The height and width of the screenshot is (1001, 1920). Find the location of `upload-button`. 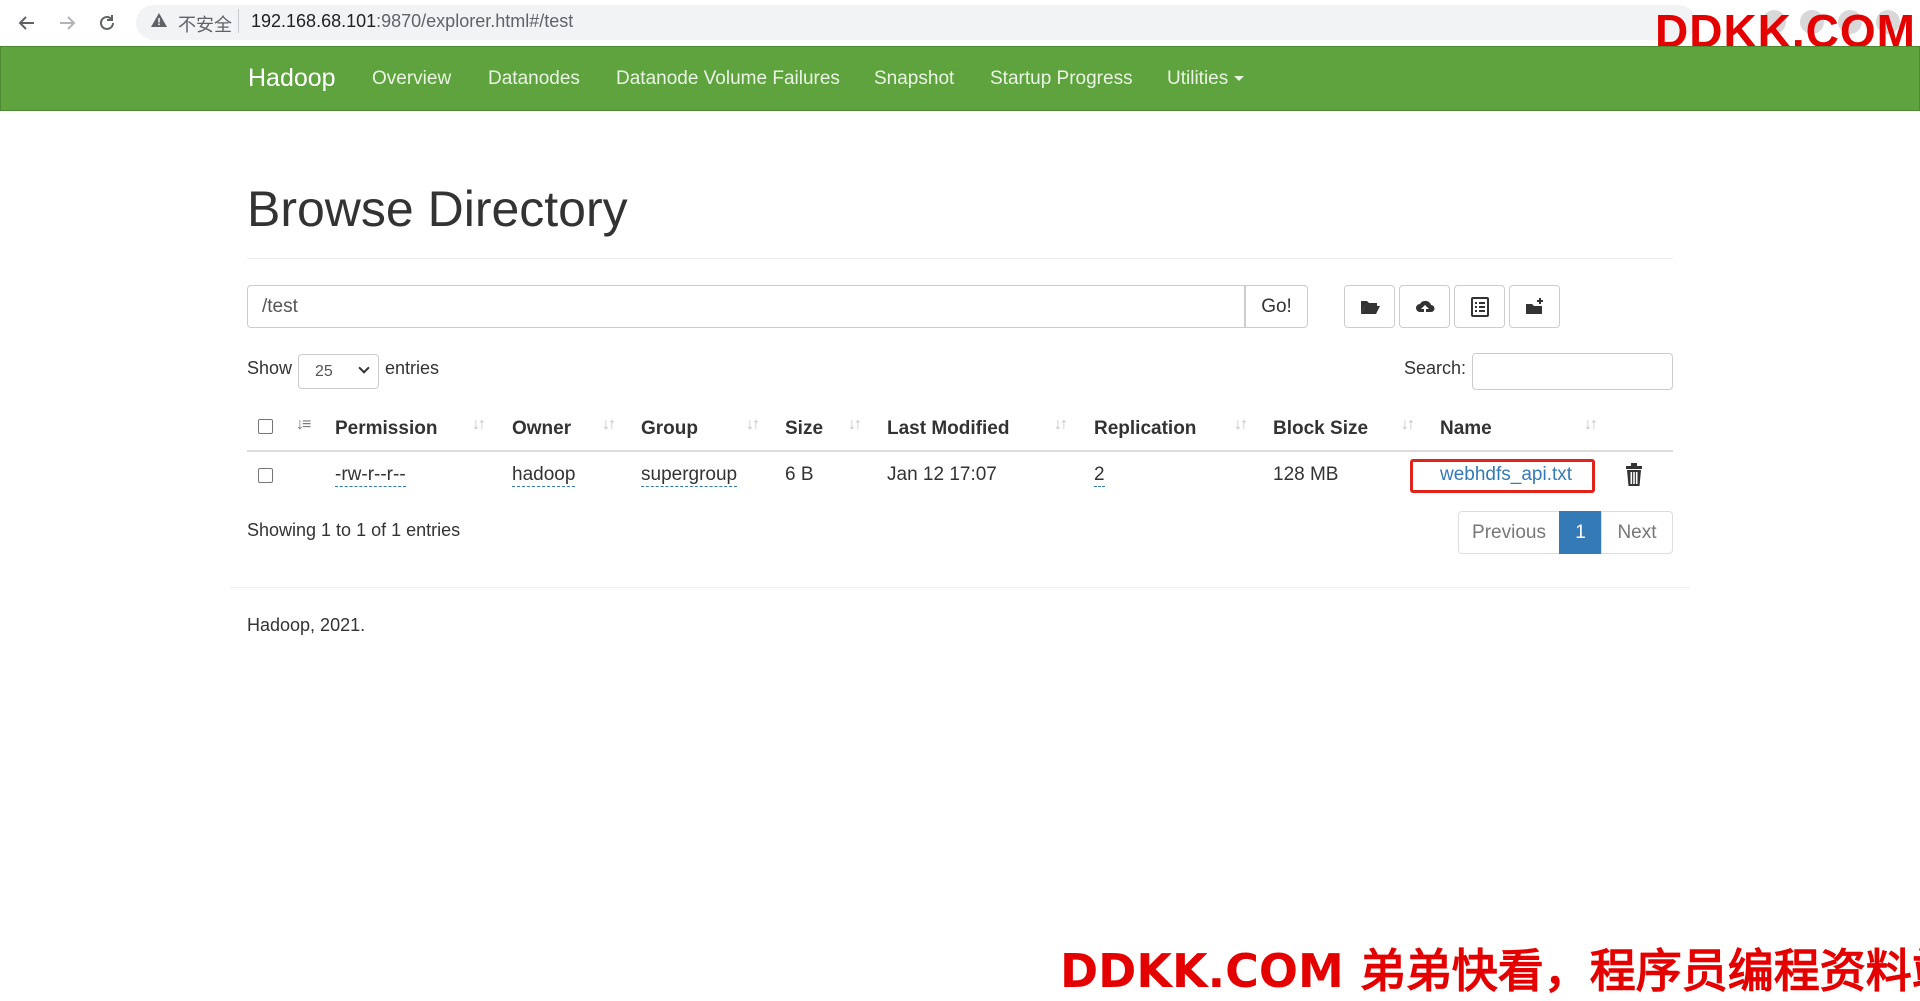

upload-button is located at coordinates (1424, 306).